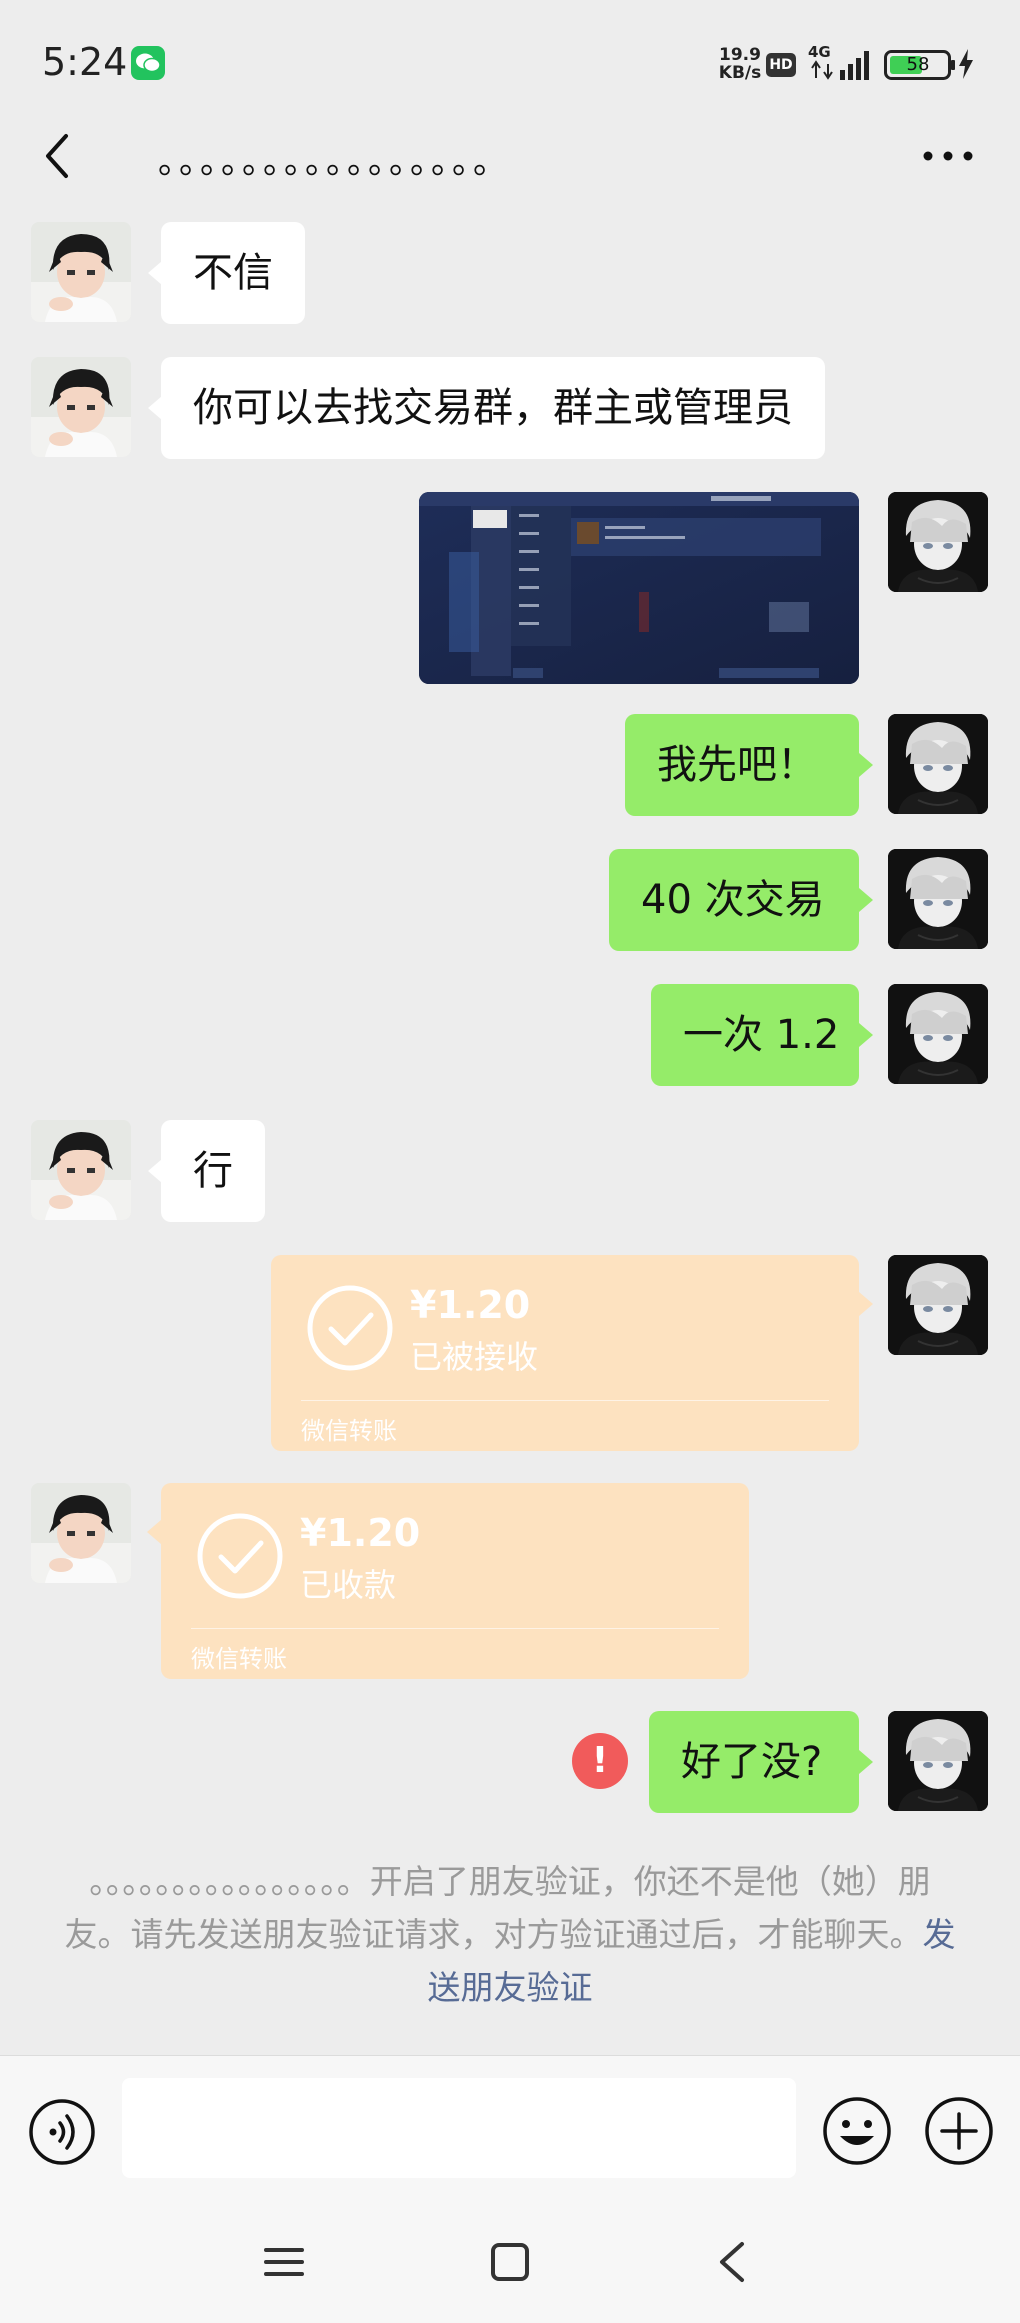  Describe the element at coordinates (959, 2131) in the screenshot. I see `plus-icon` at that location.